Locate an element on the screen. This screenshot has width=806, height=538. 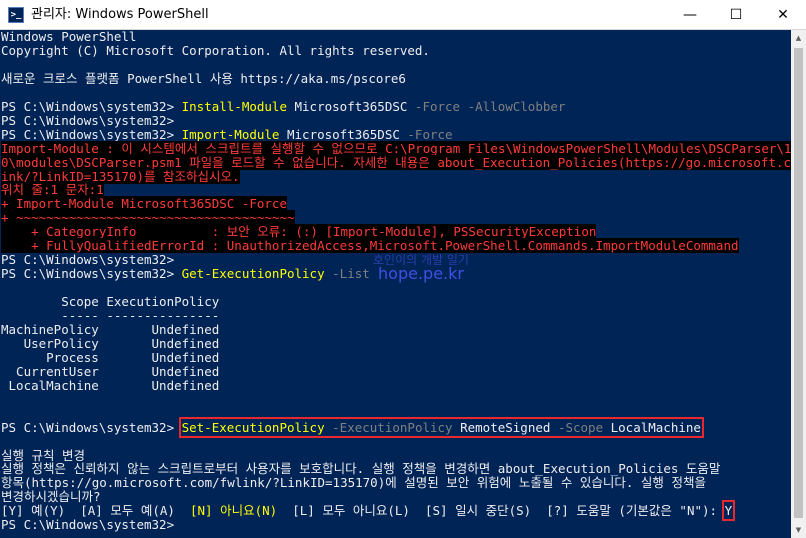
console-line: LocalMachine Undefined is located at coordinates (110, 385).